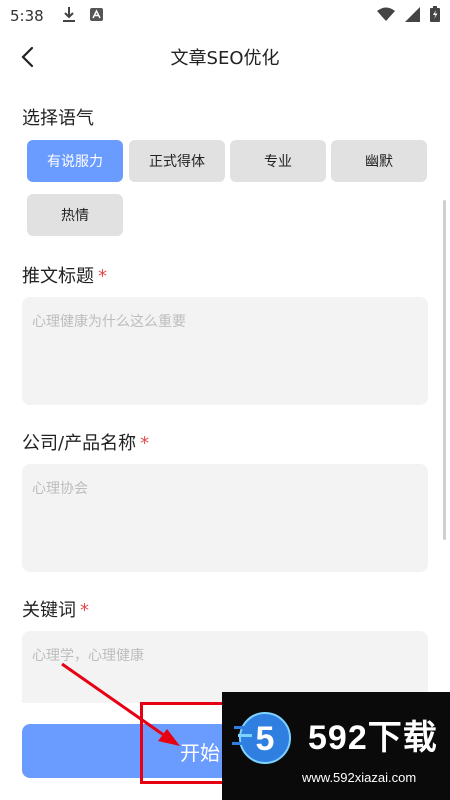  I want to click on watermark-title: 592下载, so click(373, 738).